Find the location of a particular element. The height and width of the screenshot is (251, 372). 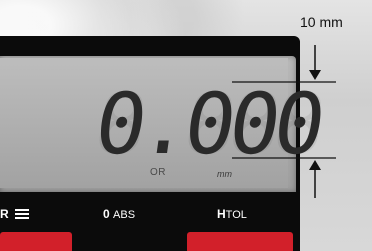

dimension-top-arrowhead is located at coordinates (315, 75).